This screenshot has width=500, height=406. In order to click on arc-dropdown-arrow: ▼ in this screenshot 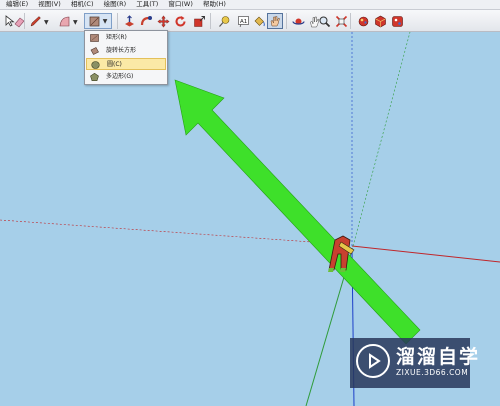, I will do `click(75, 22)`.